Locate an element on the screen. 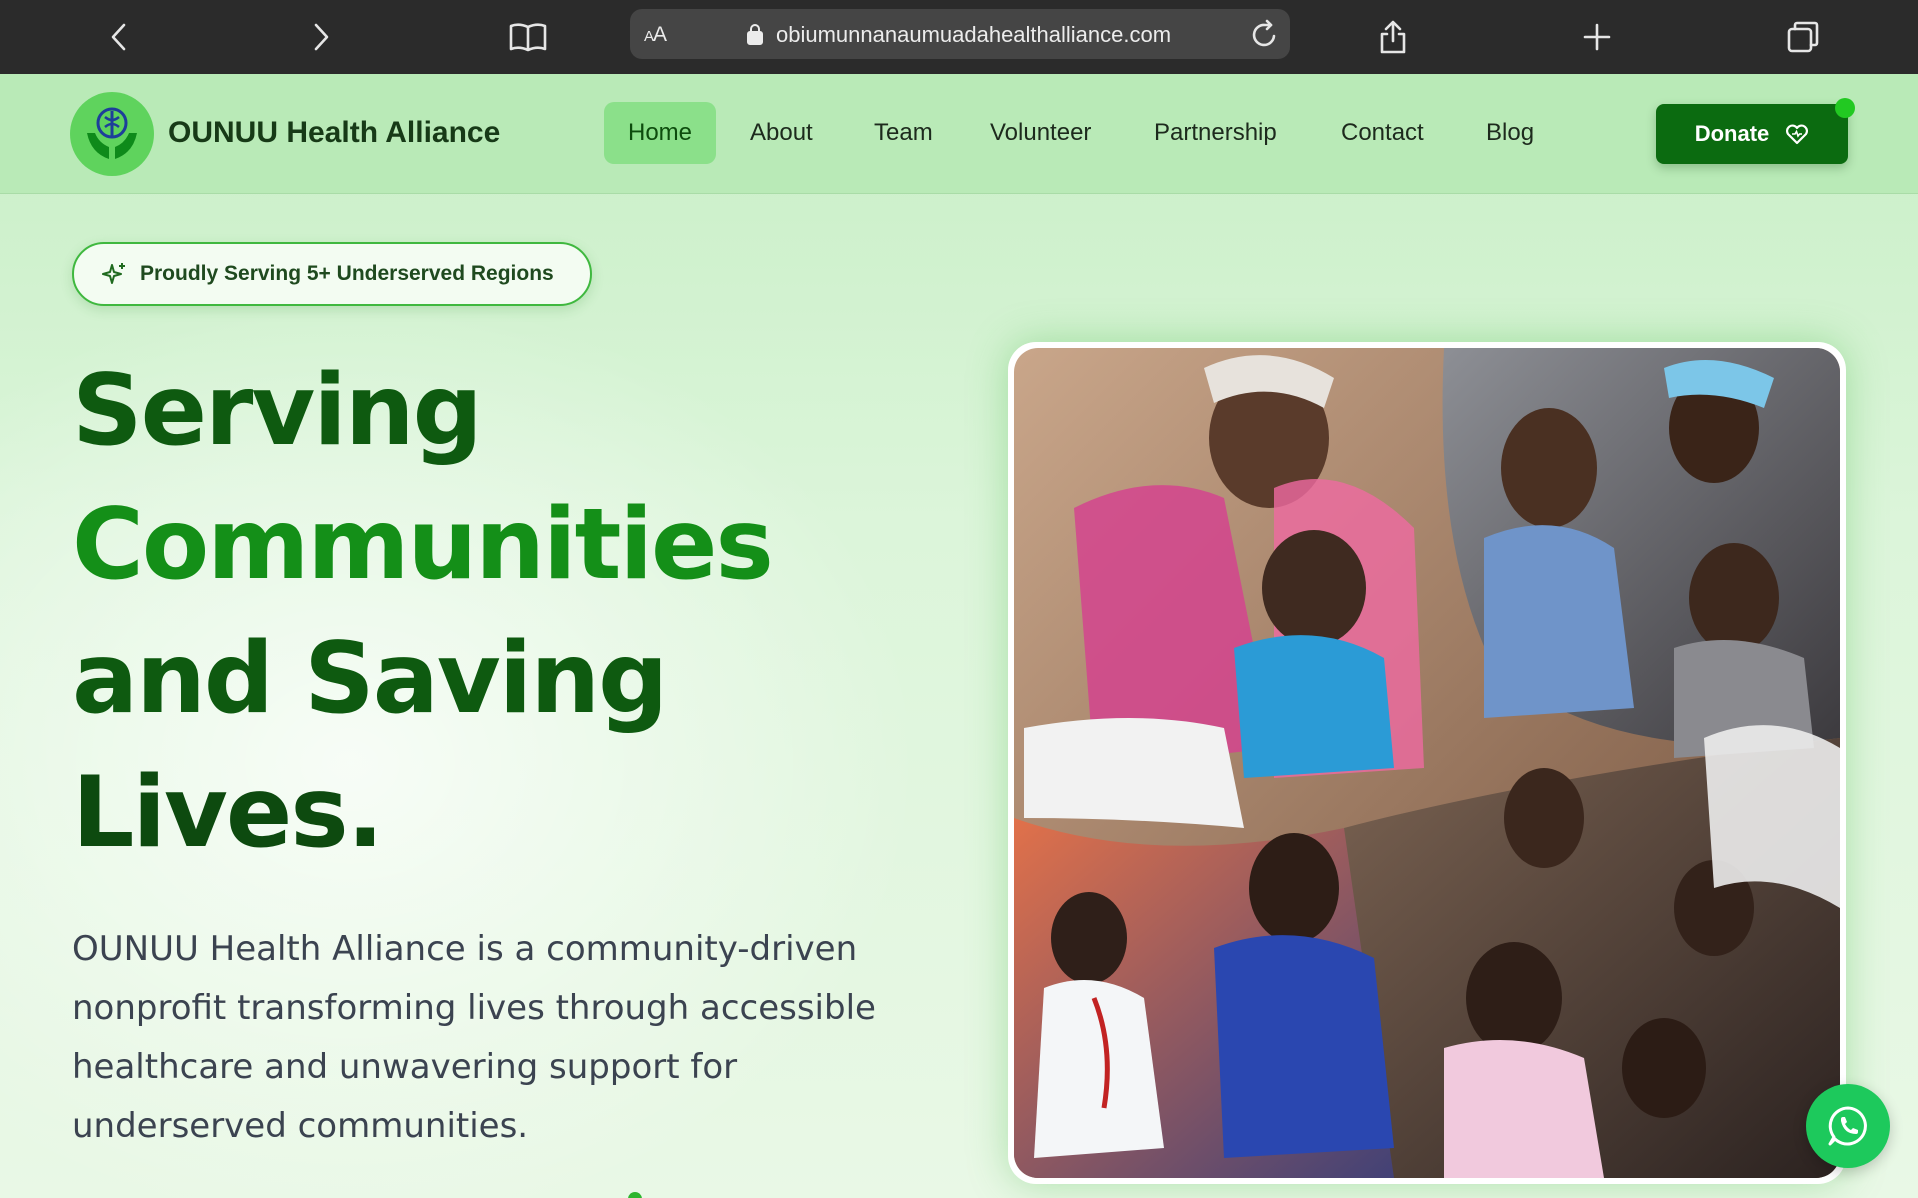  headline-line-4: Lives. is located at coordinates (228, 813).